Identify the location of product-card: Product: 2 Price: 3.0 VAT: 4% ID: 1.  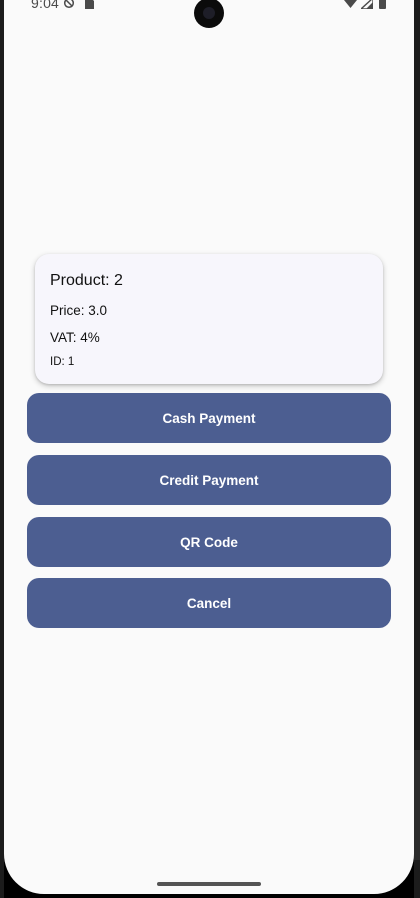
(209, 319).